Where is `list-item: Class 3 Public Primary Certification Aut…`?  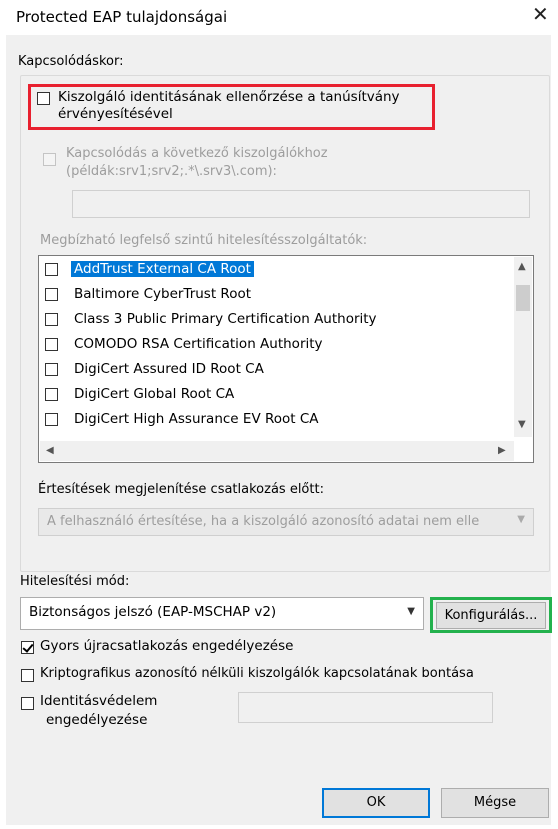 list-item: Class 3 Public Primary Certification Aut… is located at coordinates (280, 320).